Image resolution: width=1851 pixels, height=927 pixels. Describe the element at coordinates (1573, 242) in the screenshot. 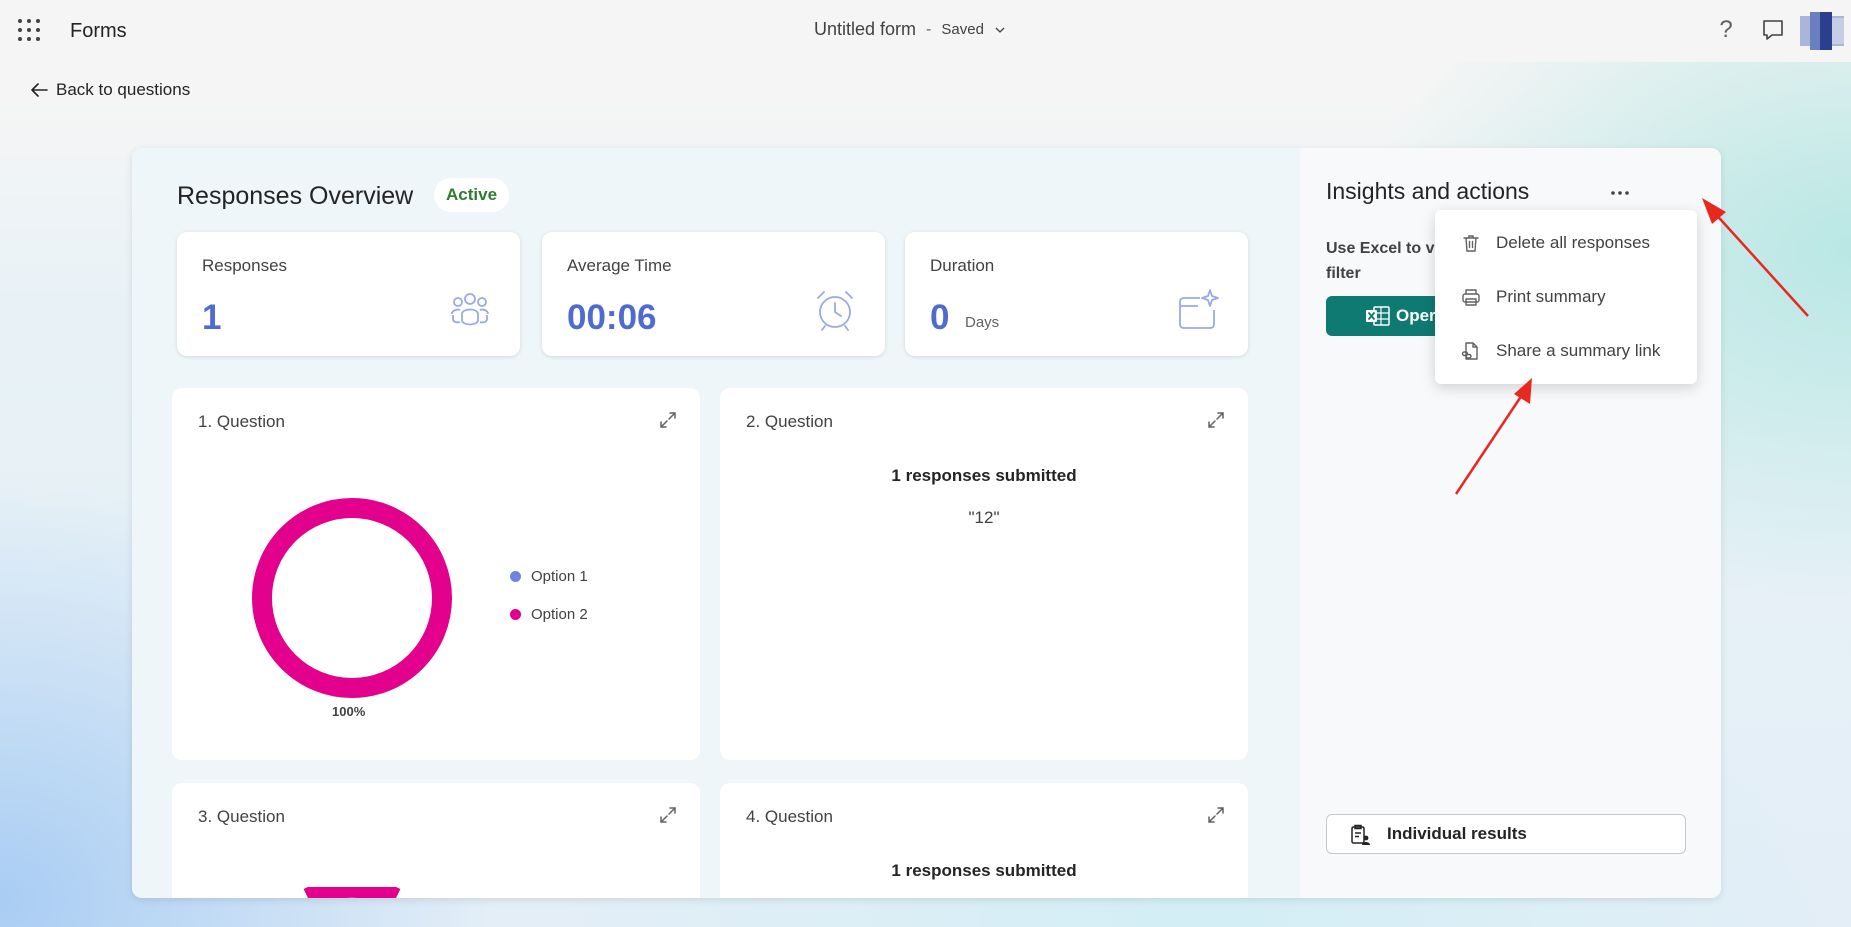

I see `menu-item-label: Delete all responses` at that location.